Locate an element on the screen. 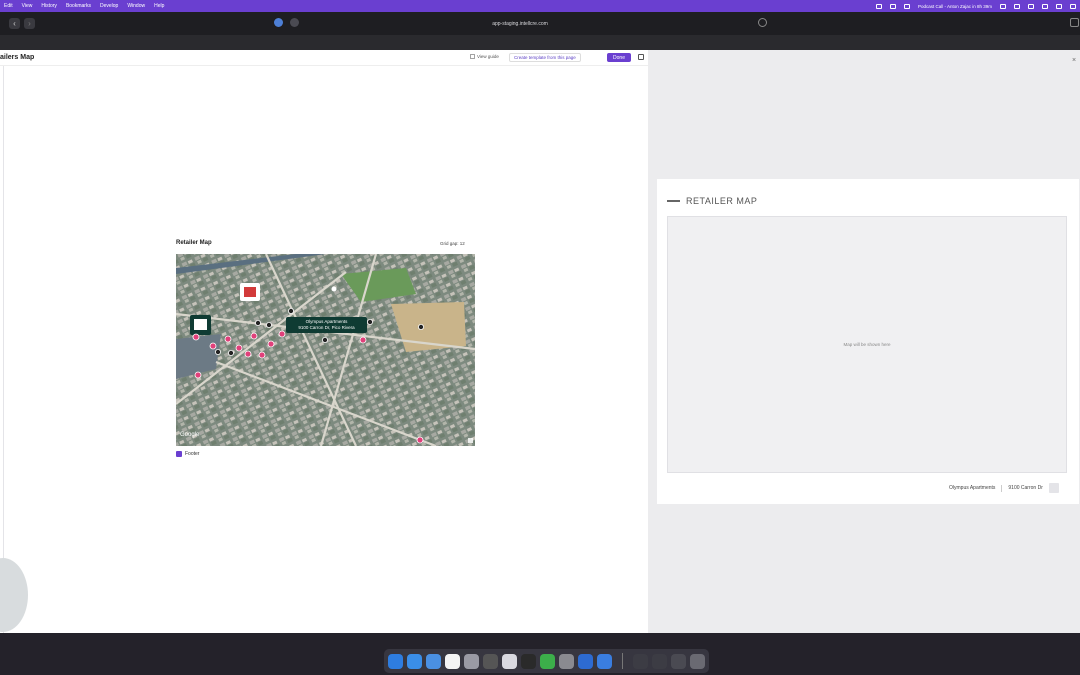  done-button: Done is located at coordinates (619, 57).